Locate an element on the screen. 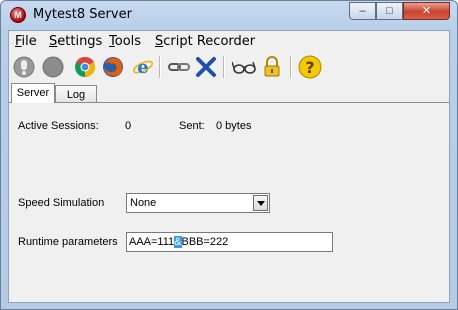 This screenshot has height=310, width=458. dropdown-arrow-icon is located at coordinates (260, 203).